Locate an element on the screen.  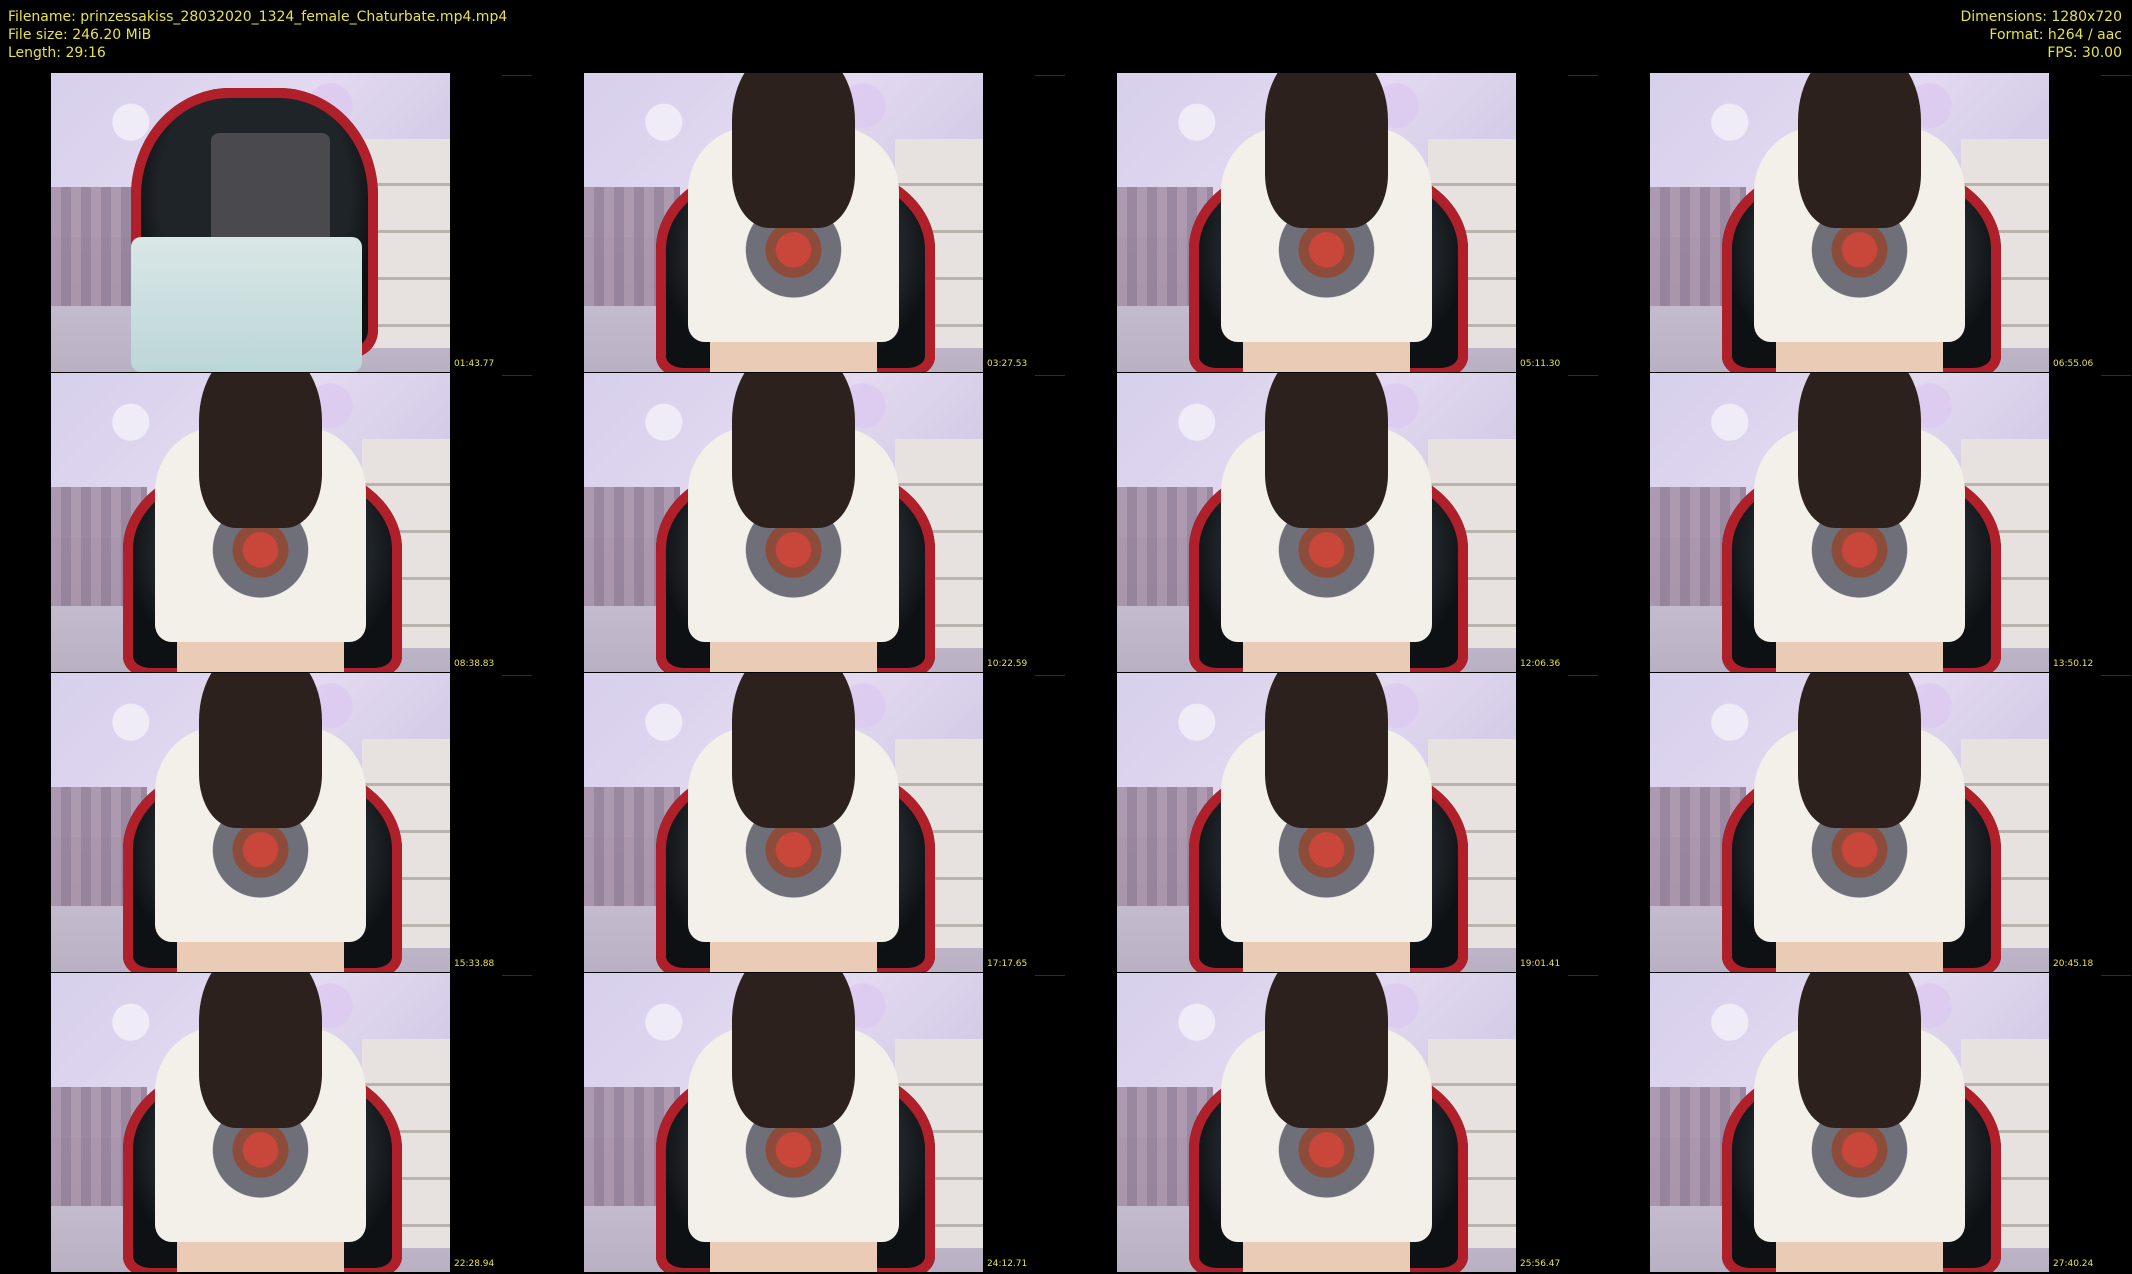
frame-timestamp: 05:11.30 is located at coordinates (1540, 364).